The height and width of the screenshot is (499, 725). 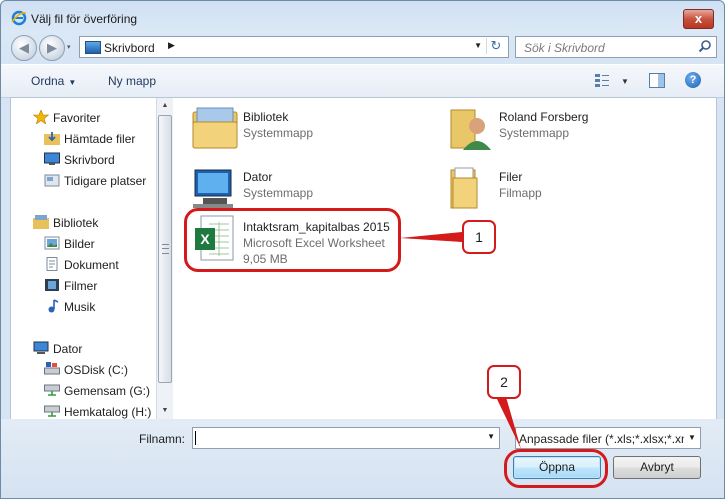 I want to click on command-bar: Ordna ▼ Ny mapp ▼ ?, so click(x=362, y=81).